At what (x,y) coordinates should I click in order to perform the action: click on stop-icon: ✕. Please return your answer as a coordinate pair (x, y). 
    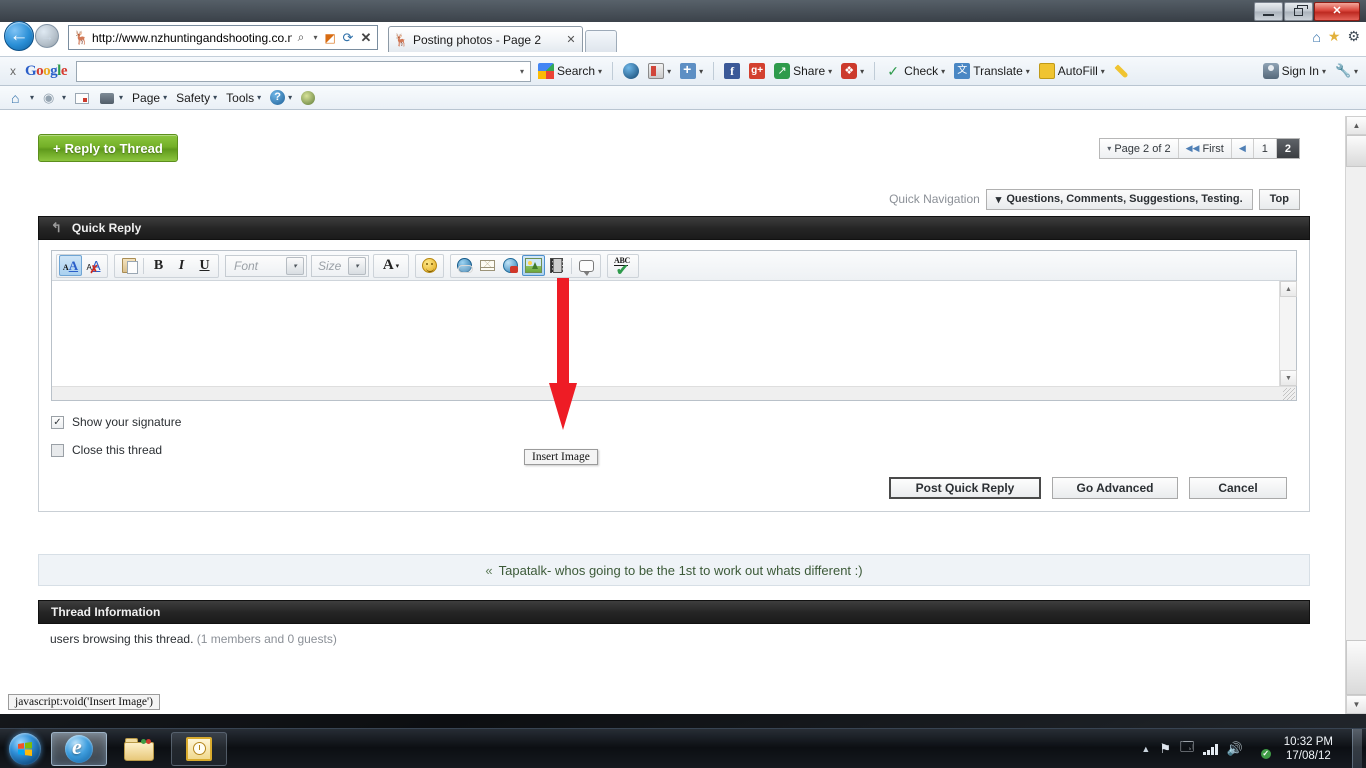
    Looking at the image, I should click on (366, 37).